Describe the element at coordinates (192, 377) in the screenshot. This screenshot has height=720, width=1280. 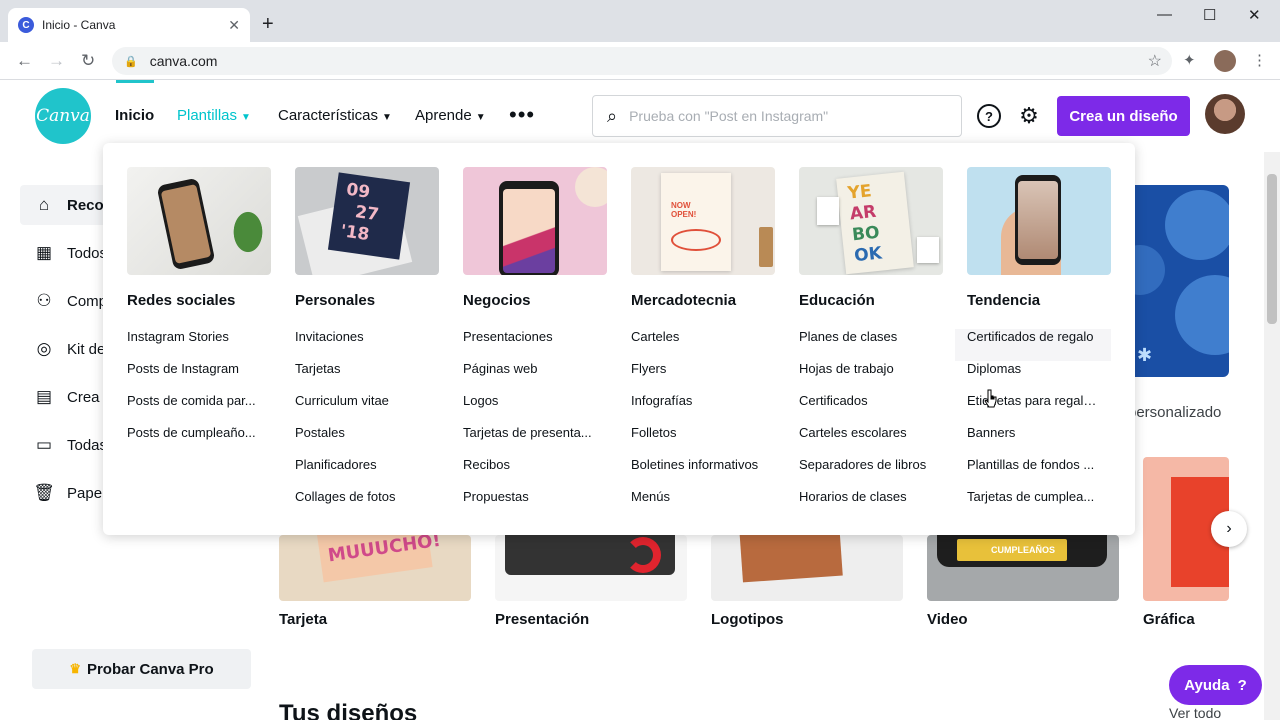
I see `menu-item: Posts de Instagram` at that location.